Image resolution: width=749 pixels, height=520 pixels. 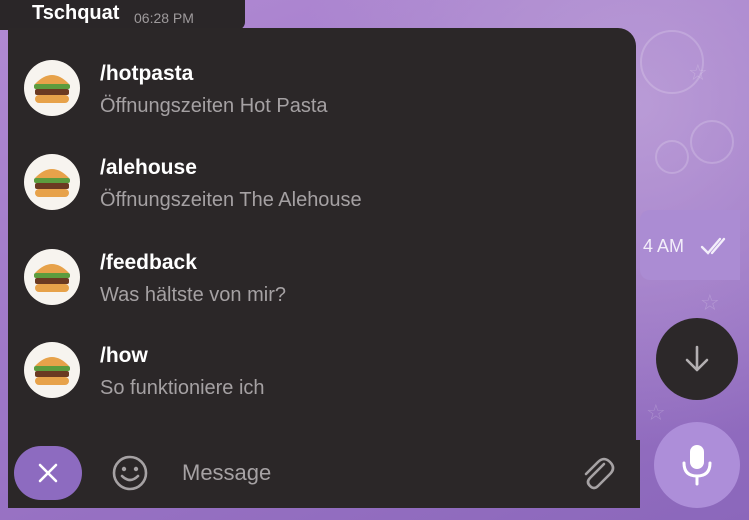 I want to click on command-name: /feedback, so click(x=148, y=262).